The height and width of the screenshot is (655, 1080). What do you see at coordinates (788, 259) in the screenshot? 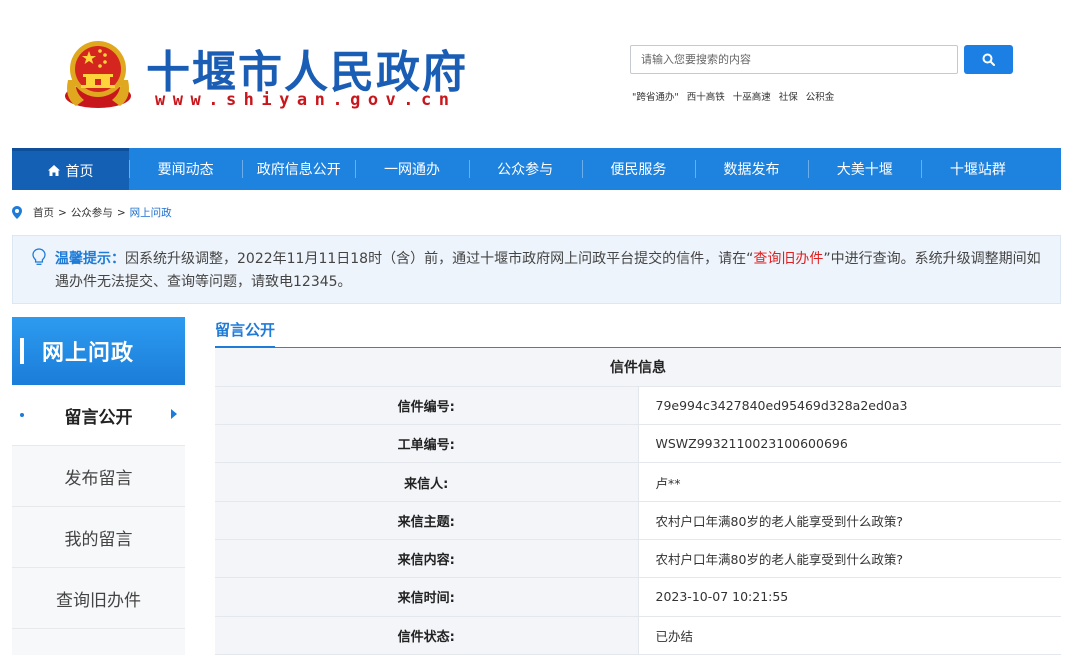
I see `old-case-query-link: 查询旧办件` at bounding box center [788, 259].